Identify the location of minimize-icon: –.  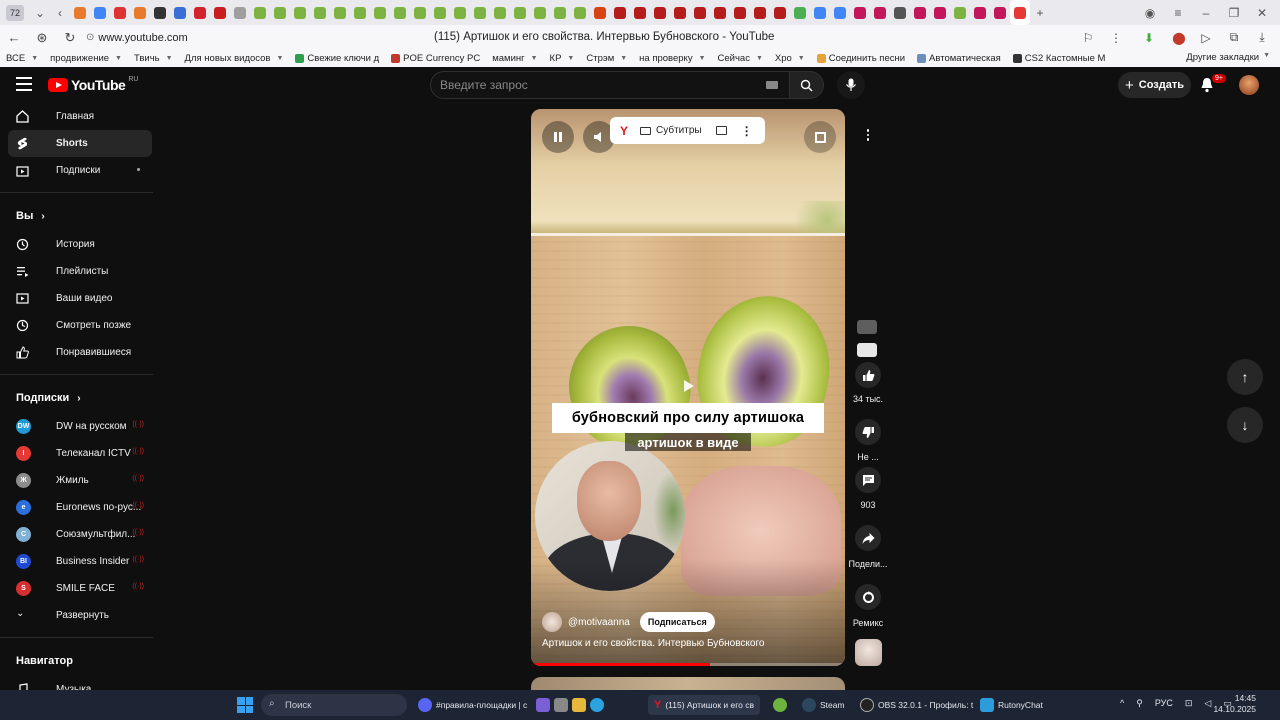
(1206, 12).